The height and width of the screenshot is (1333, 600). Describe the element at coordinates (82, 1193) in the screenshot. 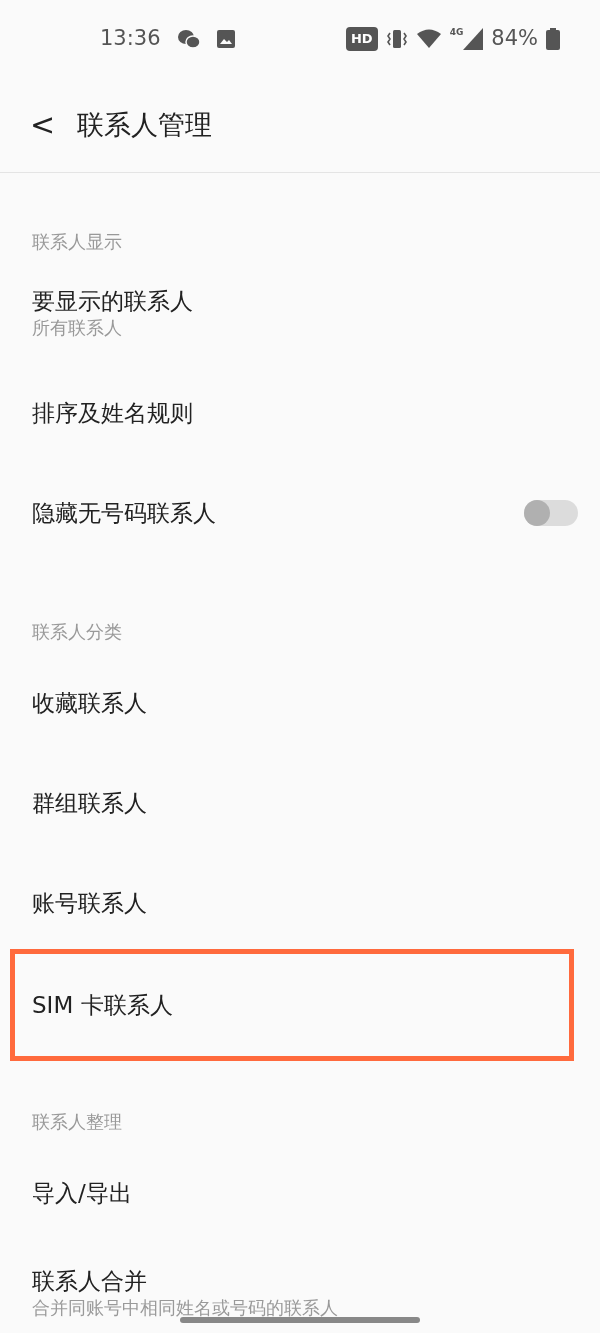

I see `item-title: 导入/导出` at that location.